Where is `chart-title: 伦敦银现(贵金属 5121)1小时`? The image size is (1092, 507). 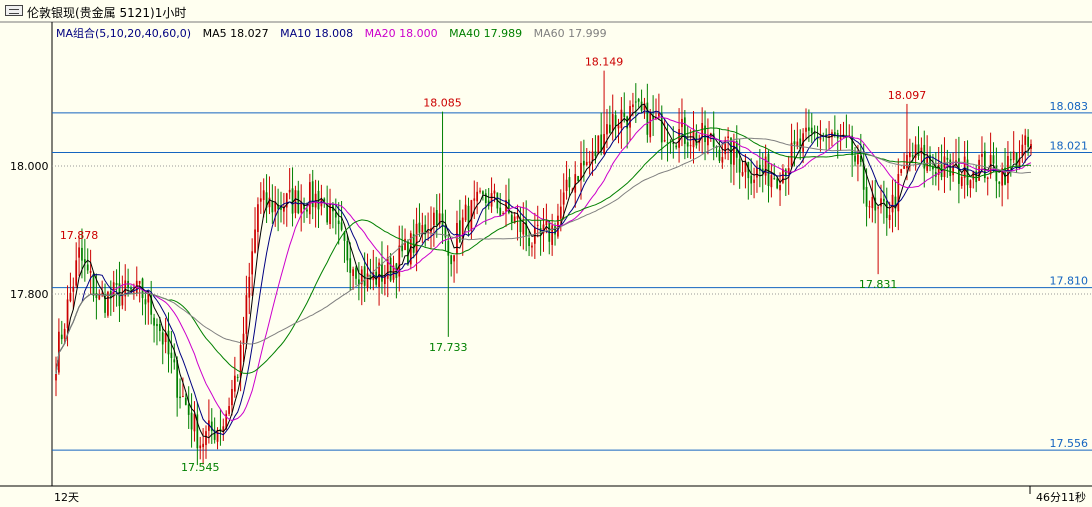
chart-title: 伦敦银现(贵金属 5121)1小时 is located at coordinates (107, 13).